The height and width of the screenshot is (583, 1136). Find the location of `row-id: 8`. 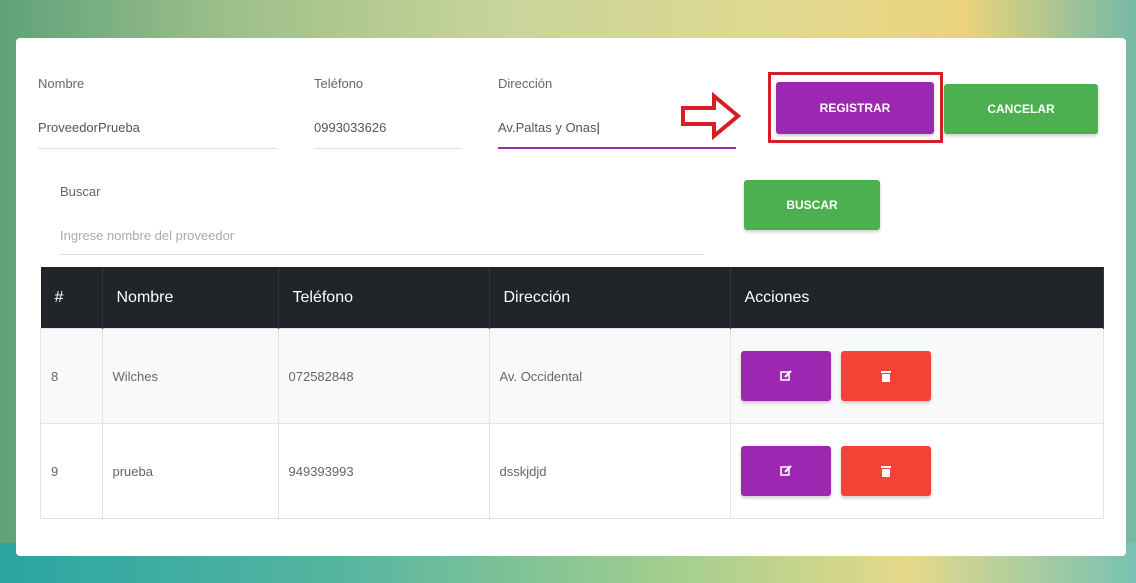

row-id: 8 is located at coordinates (71, 376).